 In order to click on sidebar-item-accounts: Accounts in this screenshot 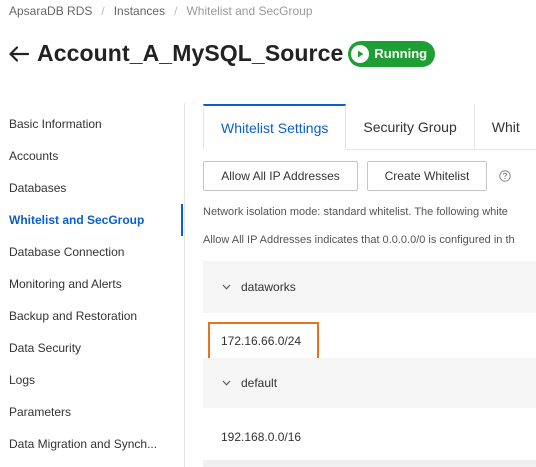, I will do `click(92, 156)`.